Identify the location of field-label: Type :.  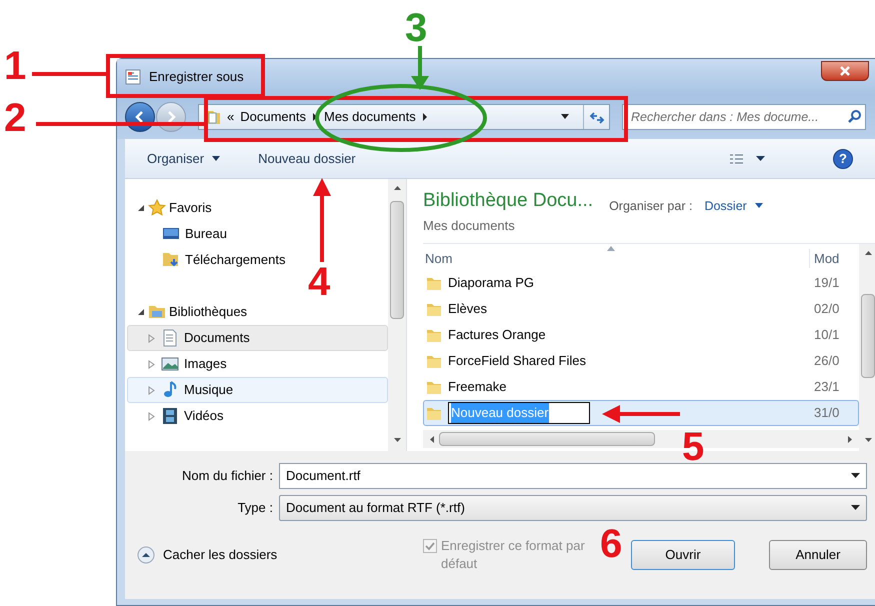
(254, 508).